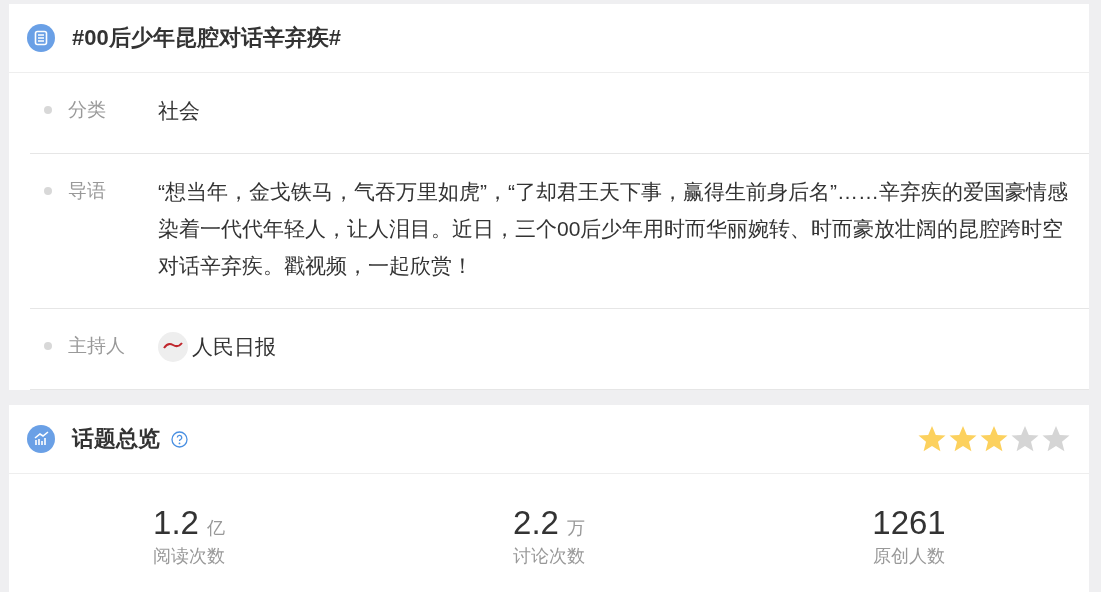 Image resolution: width=1101 pixels, height=592 pixels. Describe the element at coordinates (206, 38) in the screenshot. I see `topic-title: #00后少年昆腔对话辛弃疾#` at that location.